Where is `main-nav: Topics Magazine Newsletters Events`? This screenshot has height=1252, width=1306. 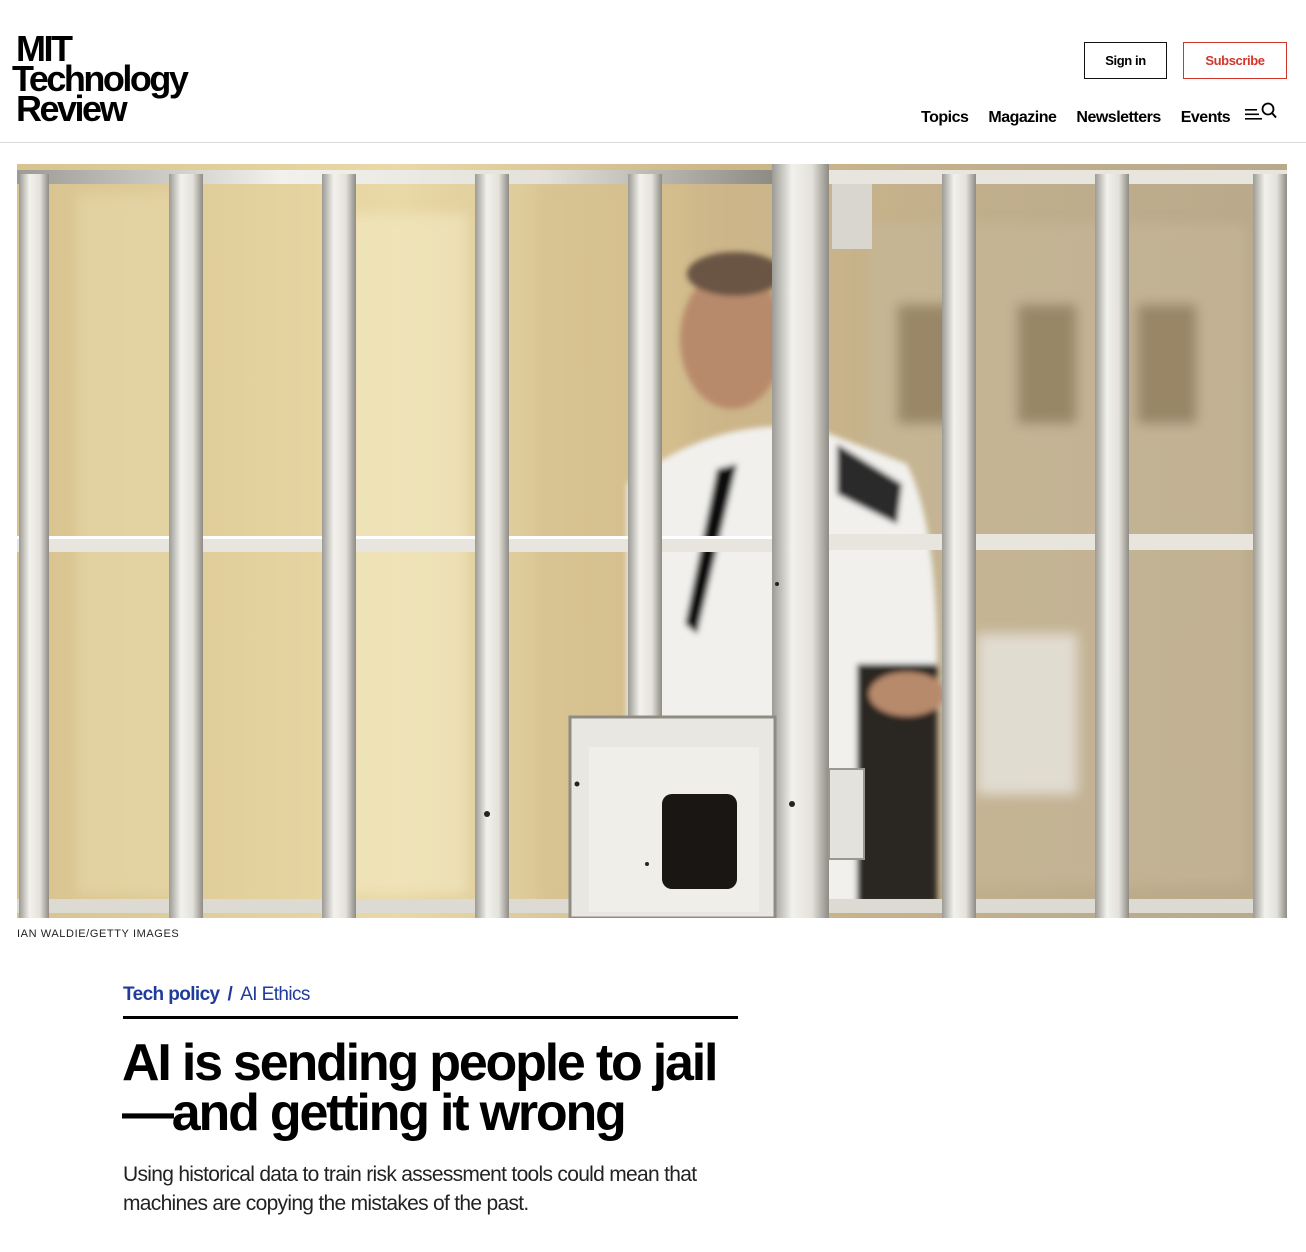
main-nav: Topics Magazine Newsletters Events is located at coordinates (1085, 118).